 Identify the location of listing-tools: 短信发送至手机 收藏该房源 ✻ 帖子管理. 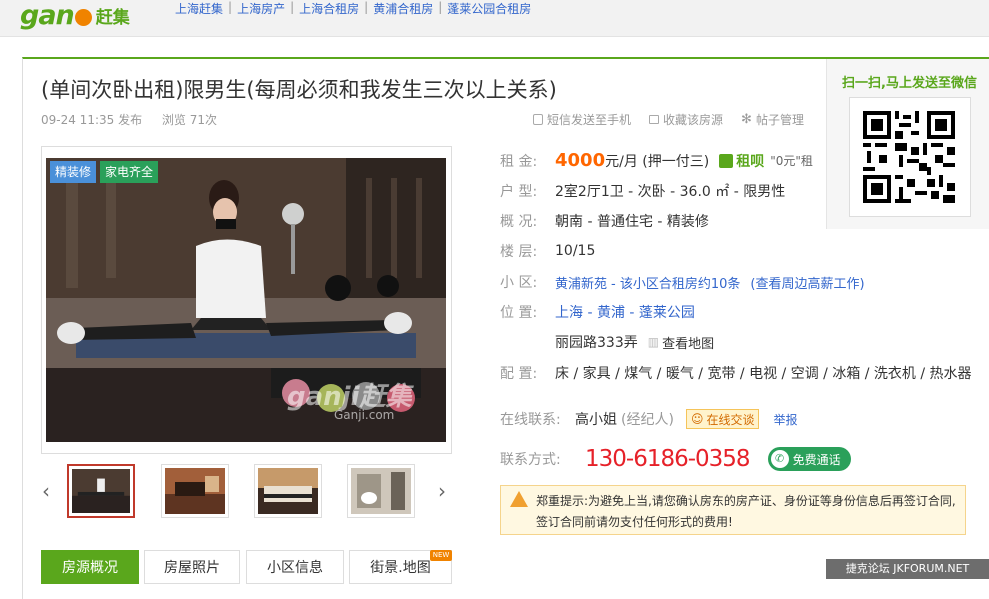
(668, 119).